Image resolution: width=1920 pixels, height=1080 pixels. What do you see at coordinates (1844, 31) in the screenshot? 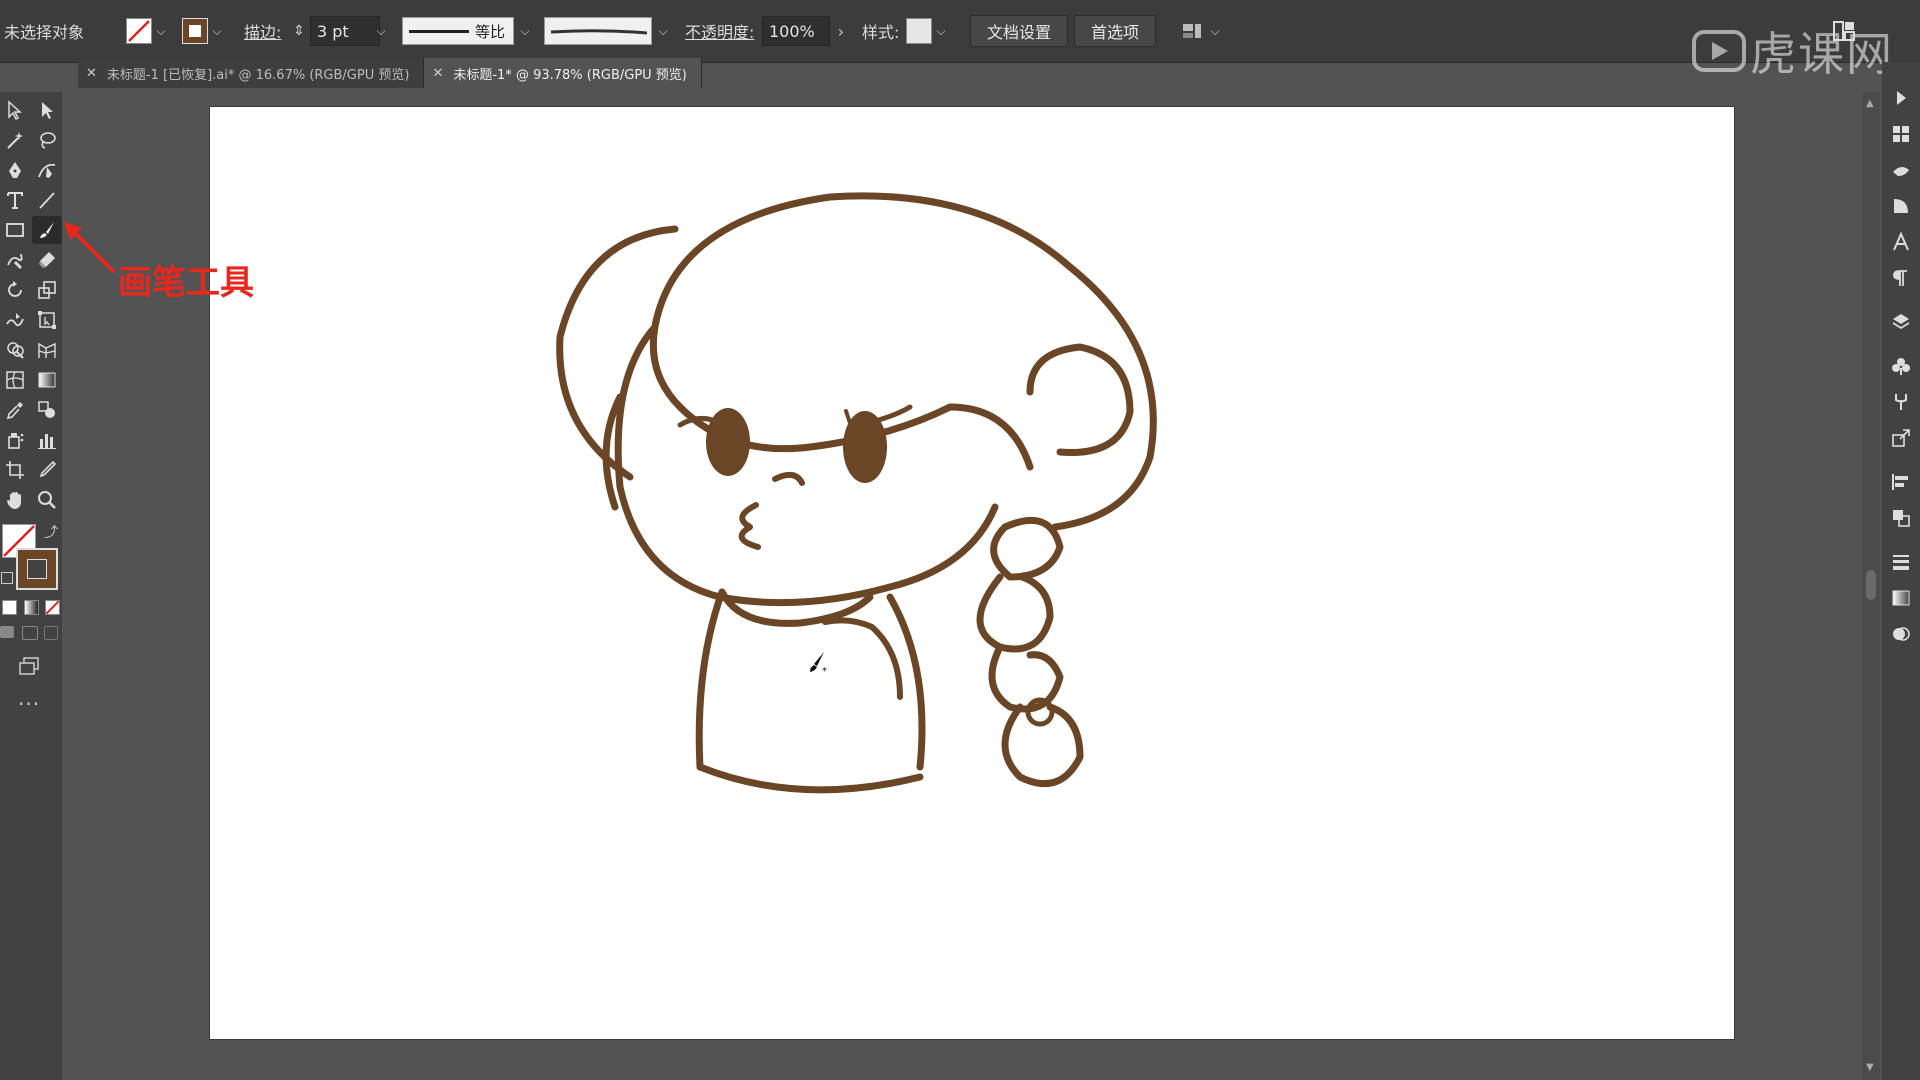
I see `workspace-switcher-icon` at bounding box center [1844, 31].